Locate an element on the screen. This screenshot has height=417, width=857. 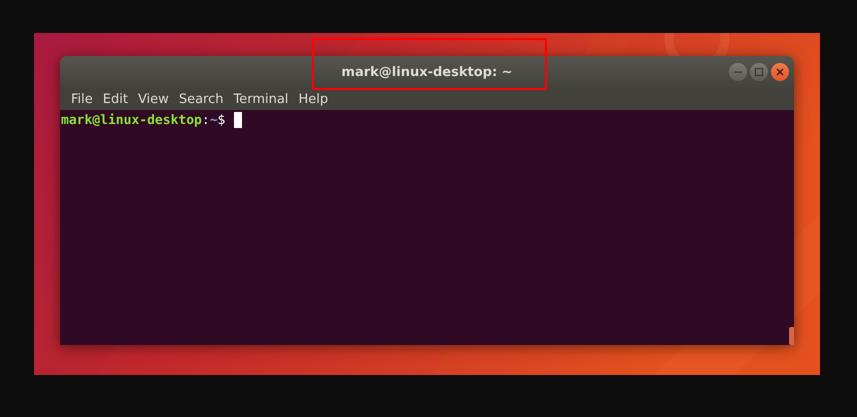
scrollbar-thumb is located at coordinates (791, 336).